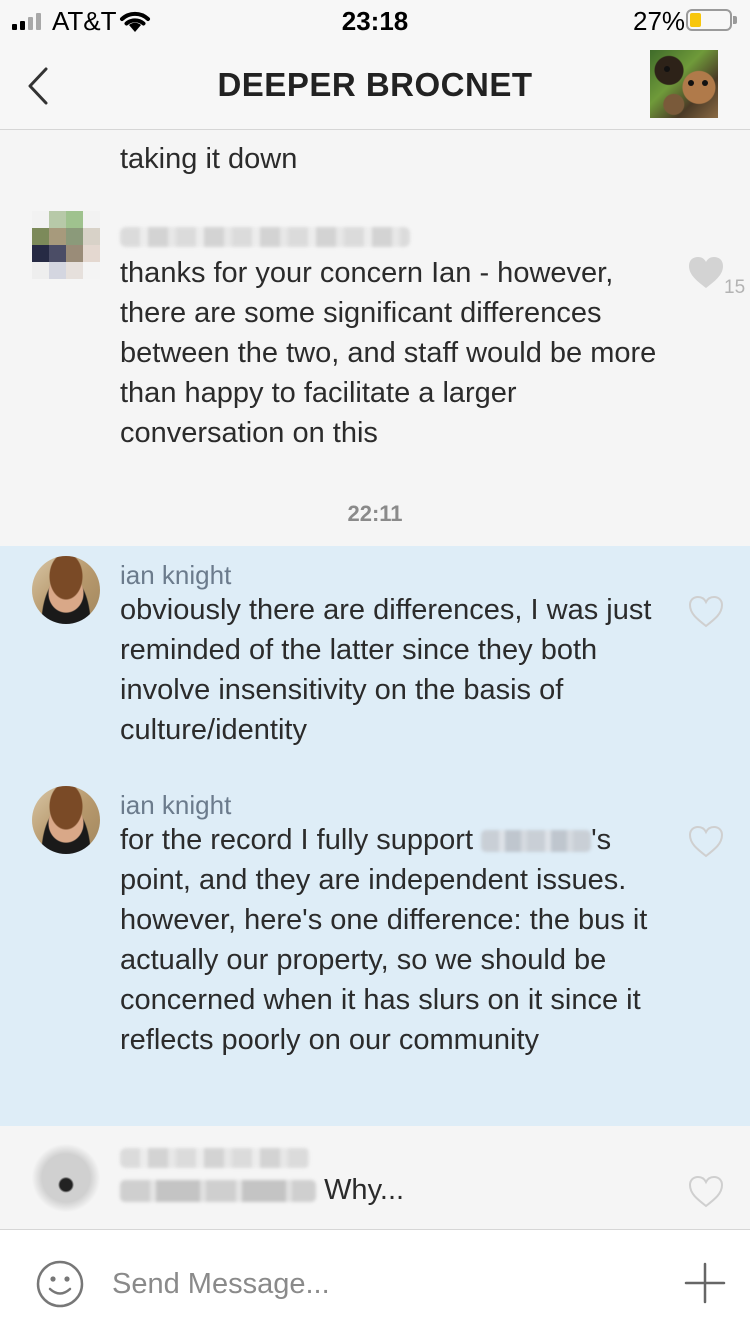 This screenshot has height=1334, width=750. I want to click on heart-filled-icon, so click(706, 273).